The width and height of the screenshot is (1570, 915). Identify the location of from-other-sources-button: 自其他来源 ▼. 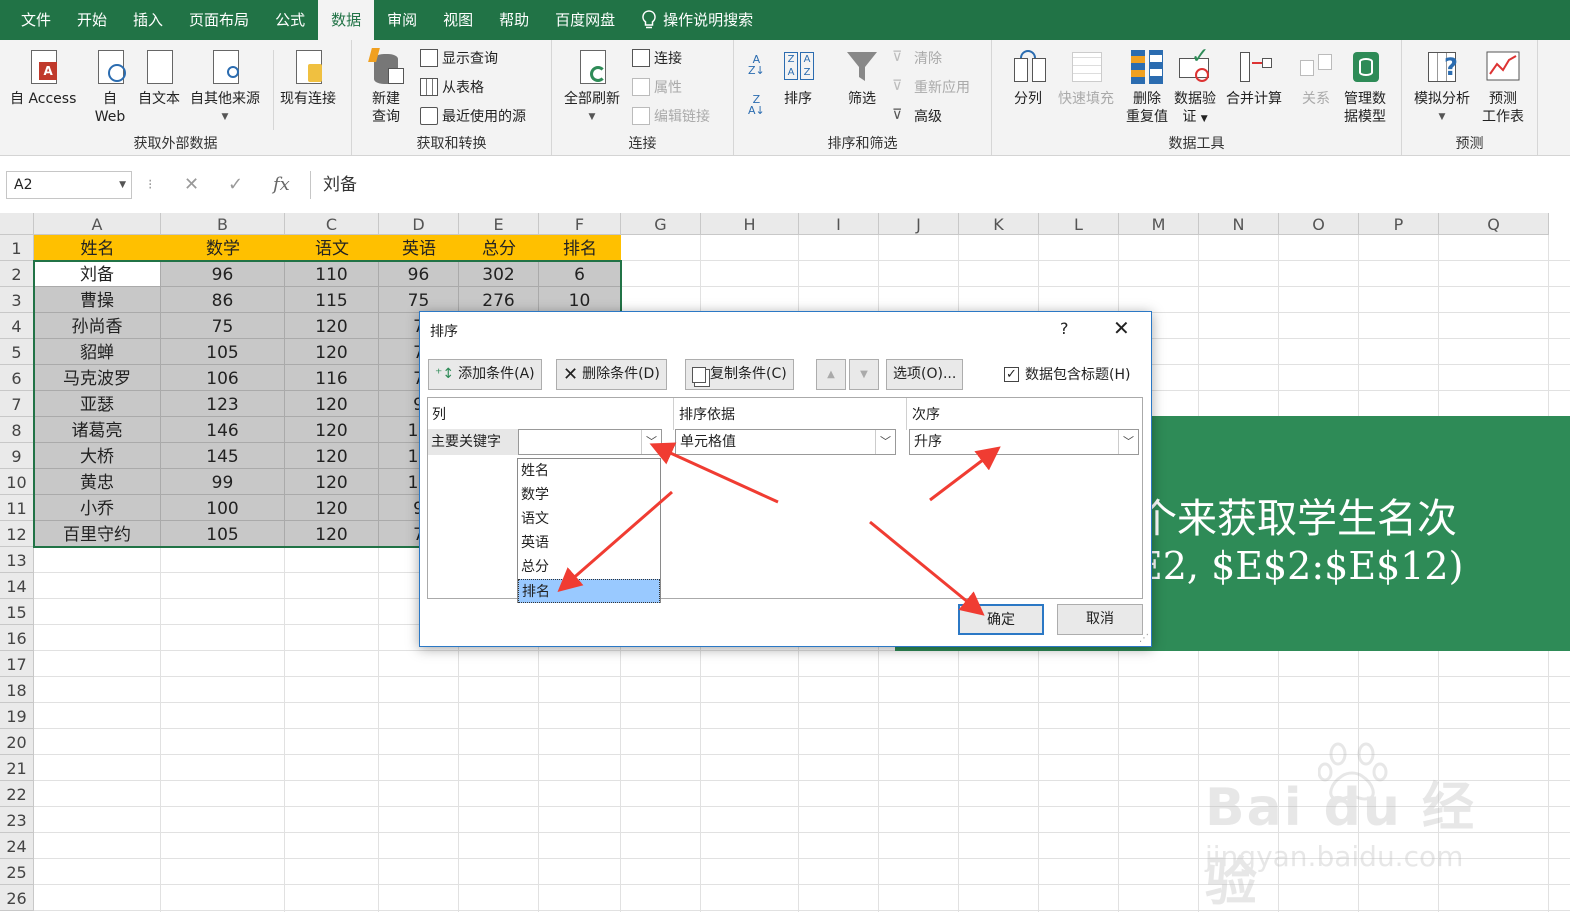
(225, 87).